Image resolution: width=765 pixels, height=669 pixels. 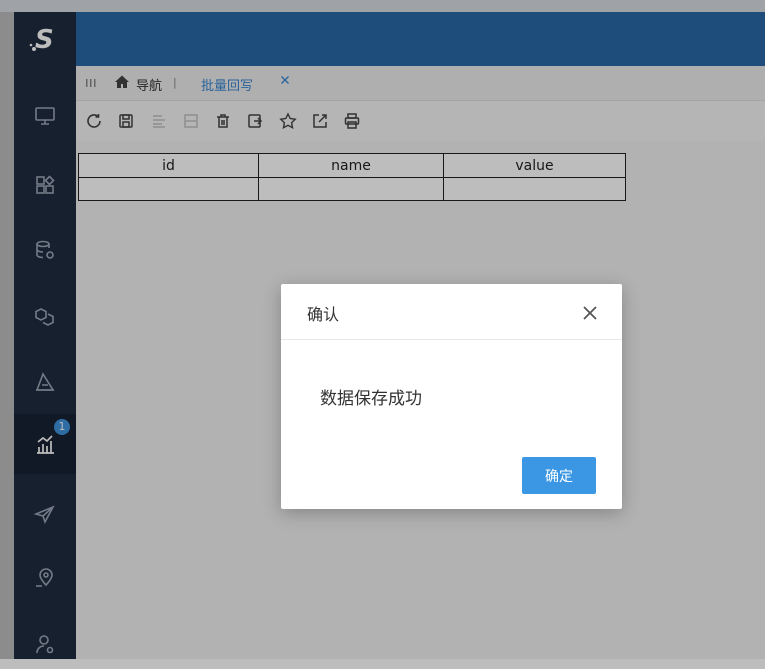 I want to click on dialog-title: 确认, so click(x=323, y=314).